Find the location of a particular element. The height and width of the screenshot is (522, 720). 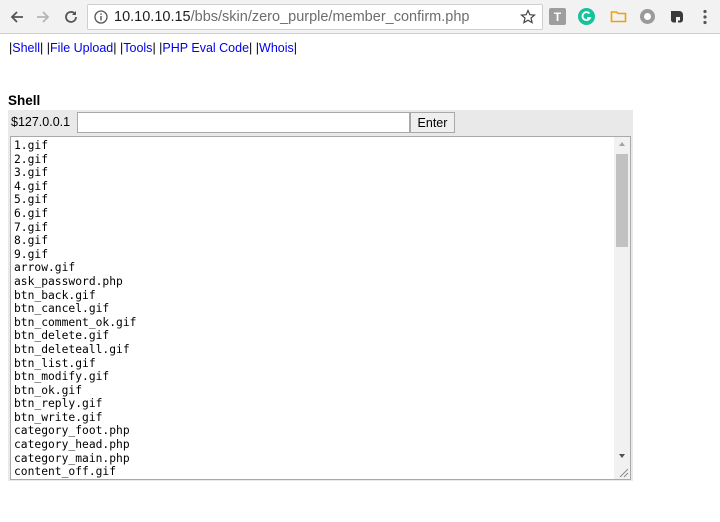

file-list-item: btn_cancel.gif is located at coordinates (62, 309).